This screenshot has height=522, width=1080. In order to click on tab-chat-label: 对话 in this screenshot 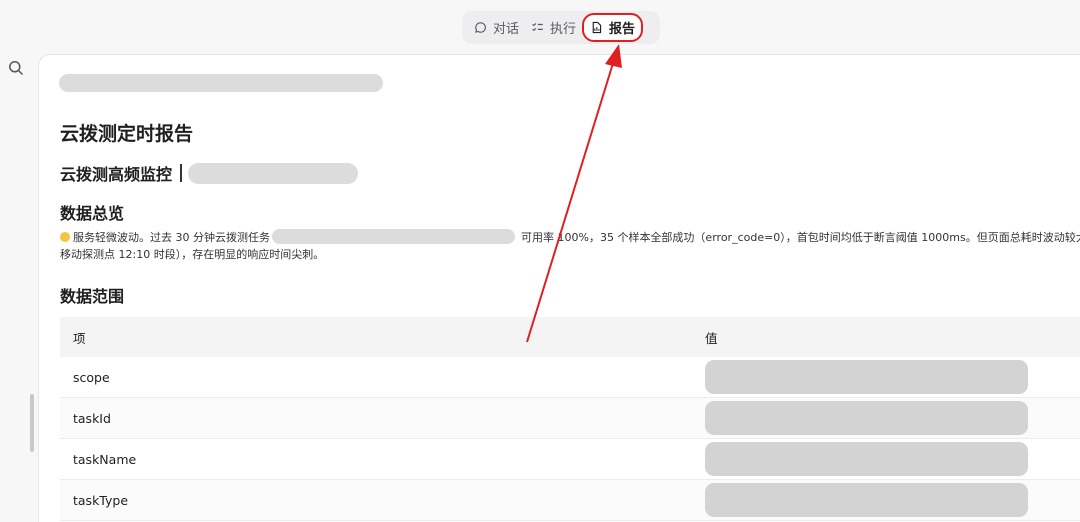, I will do `click(506, 29)`.